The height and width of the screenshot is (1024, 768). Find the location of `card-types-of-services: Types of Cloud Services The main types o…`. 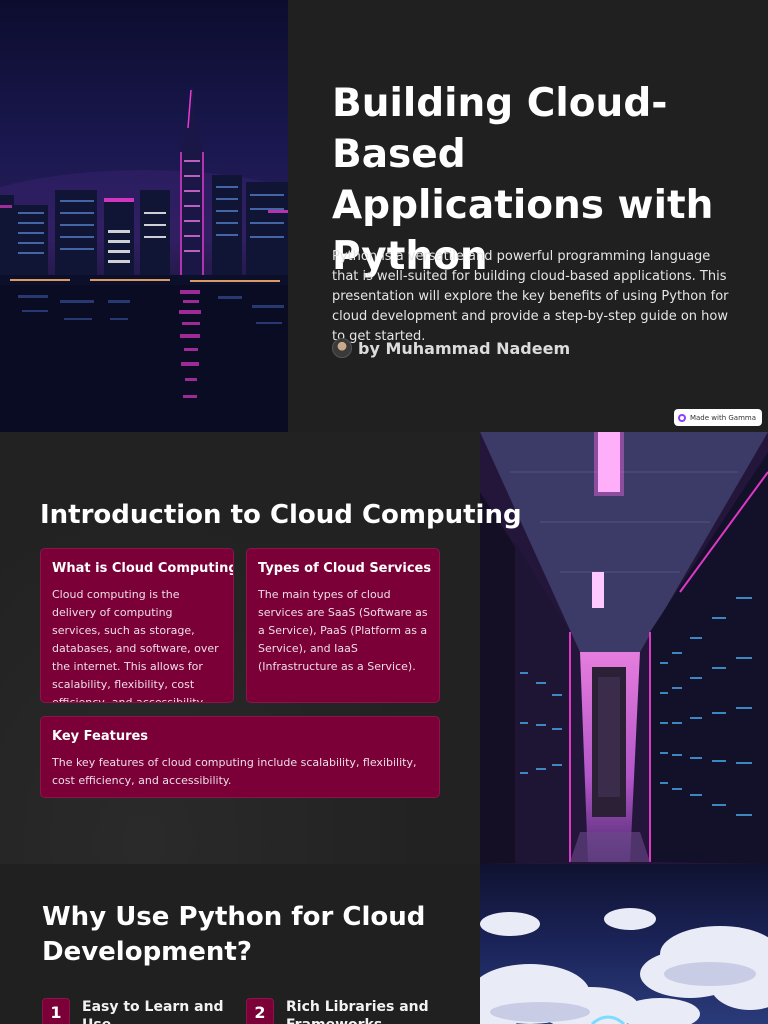

card-types-of-services: Types of Cloud Services The main types o… is located at coordinates (343, 625).